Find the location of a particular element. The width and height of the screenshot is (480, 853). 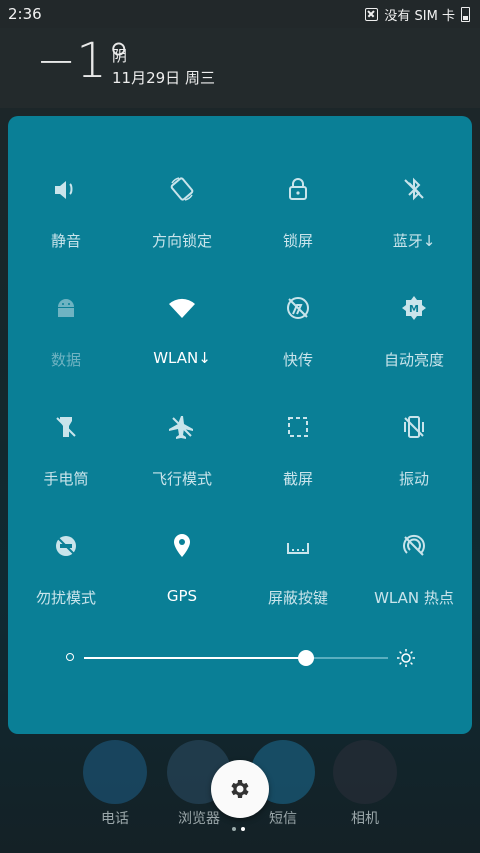

quick-setting-tile: 蓝牙↓ is located at coordinates (414, 183).